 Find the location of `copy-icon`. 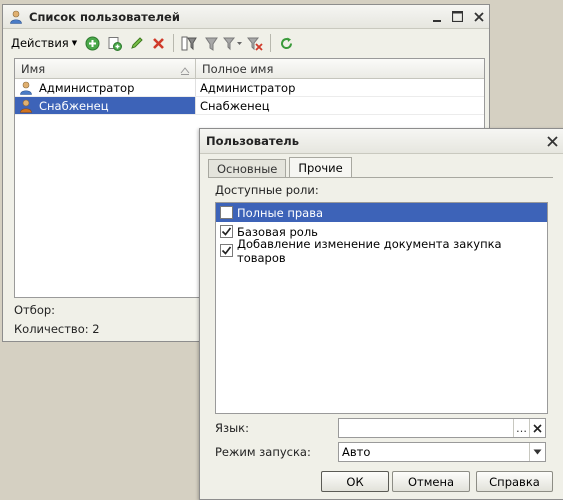

copy-icon is located at coordinates (114, 43).